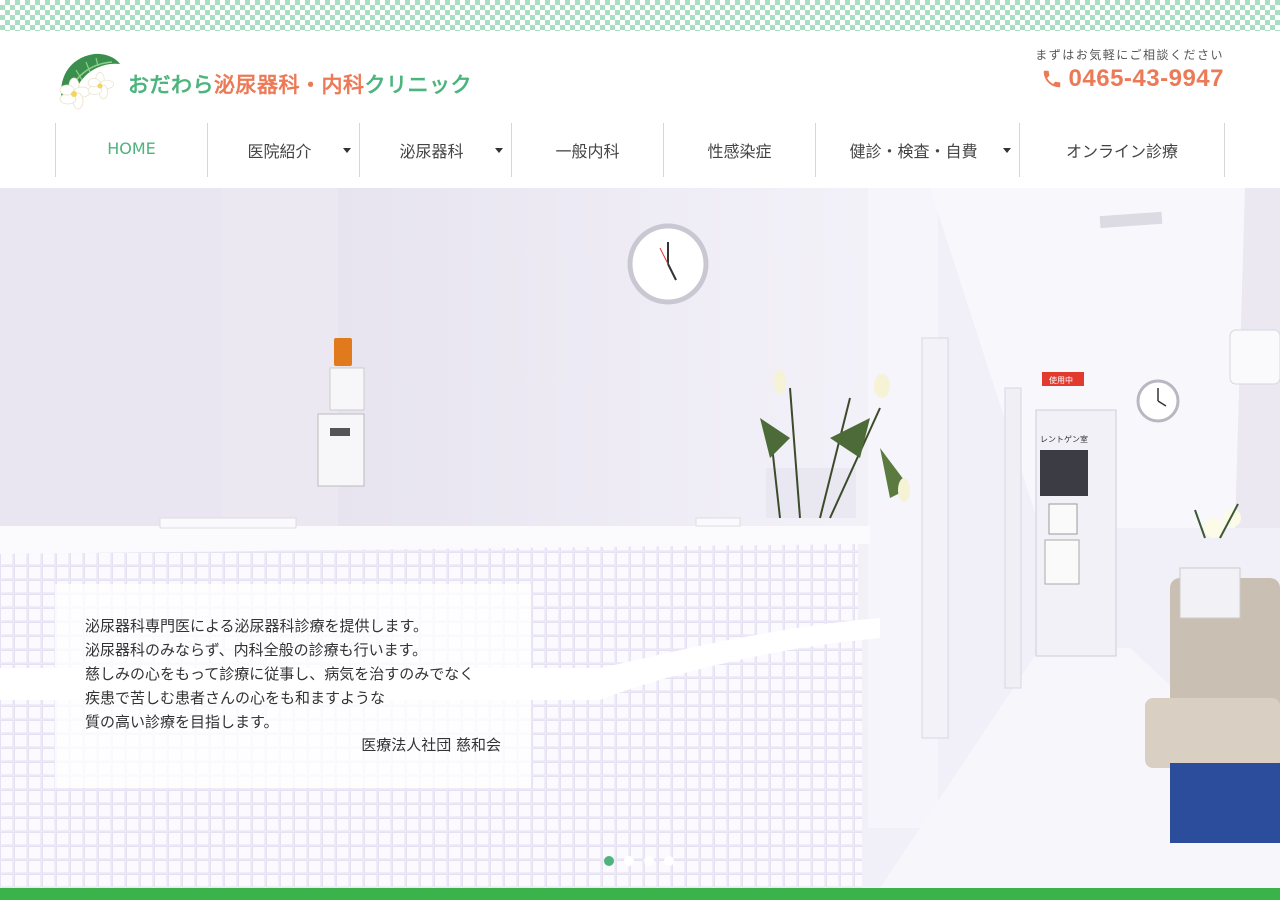 The height and width of the screenshot is (900, 1280). What do you see at coordinates (1051, 79) in the screenshot?
I see `phone-icon` at bounding box center [1051, 79].